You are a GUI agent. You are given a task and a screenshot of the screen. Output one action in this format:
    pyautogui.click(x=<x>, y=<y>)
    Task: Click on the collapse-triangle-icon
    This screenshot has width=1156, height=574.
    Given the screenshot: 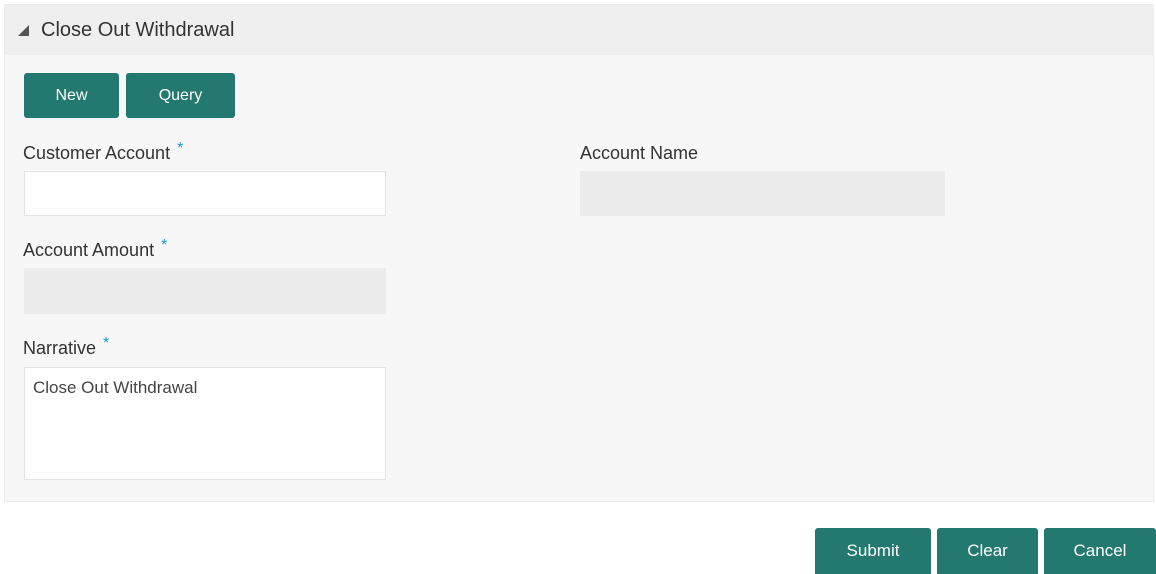 What is the action you would take?
    pyautogui.click(x=23, y=30)
    